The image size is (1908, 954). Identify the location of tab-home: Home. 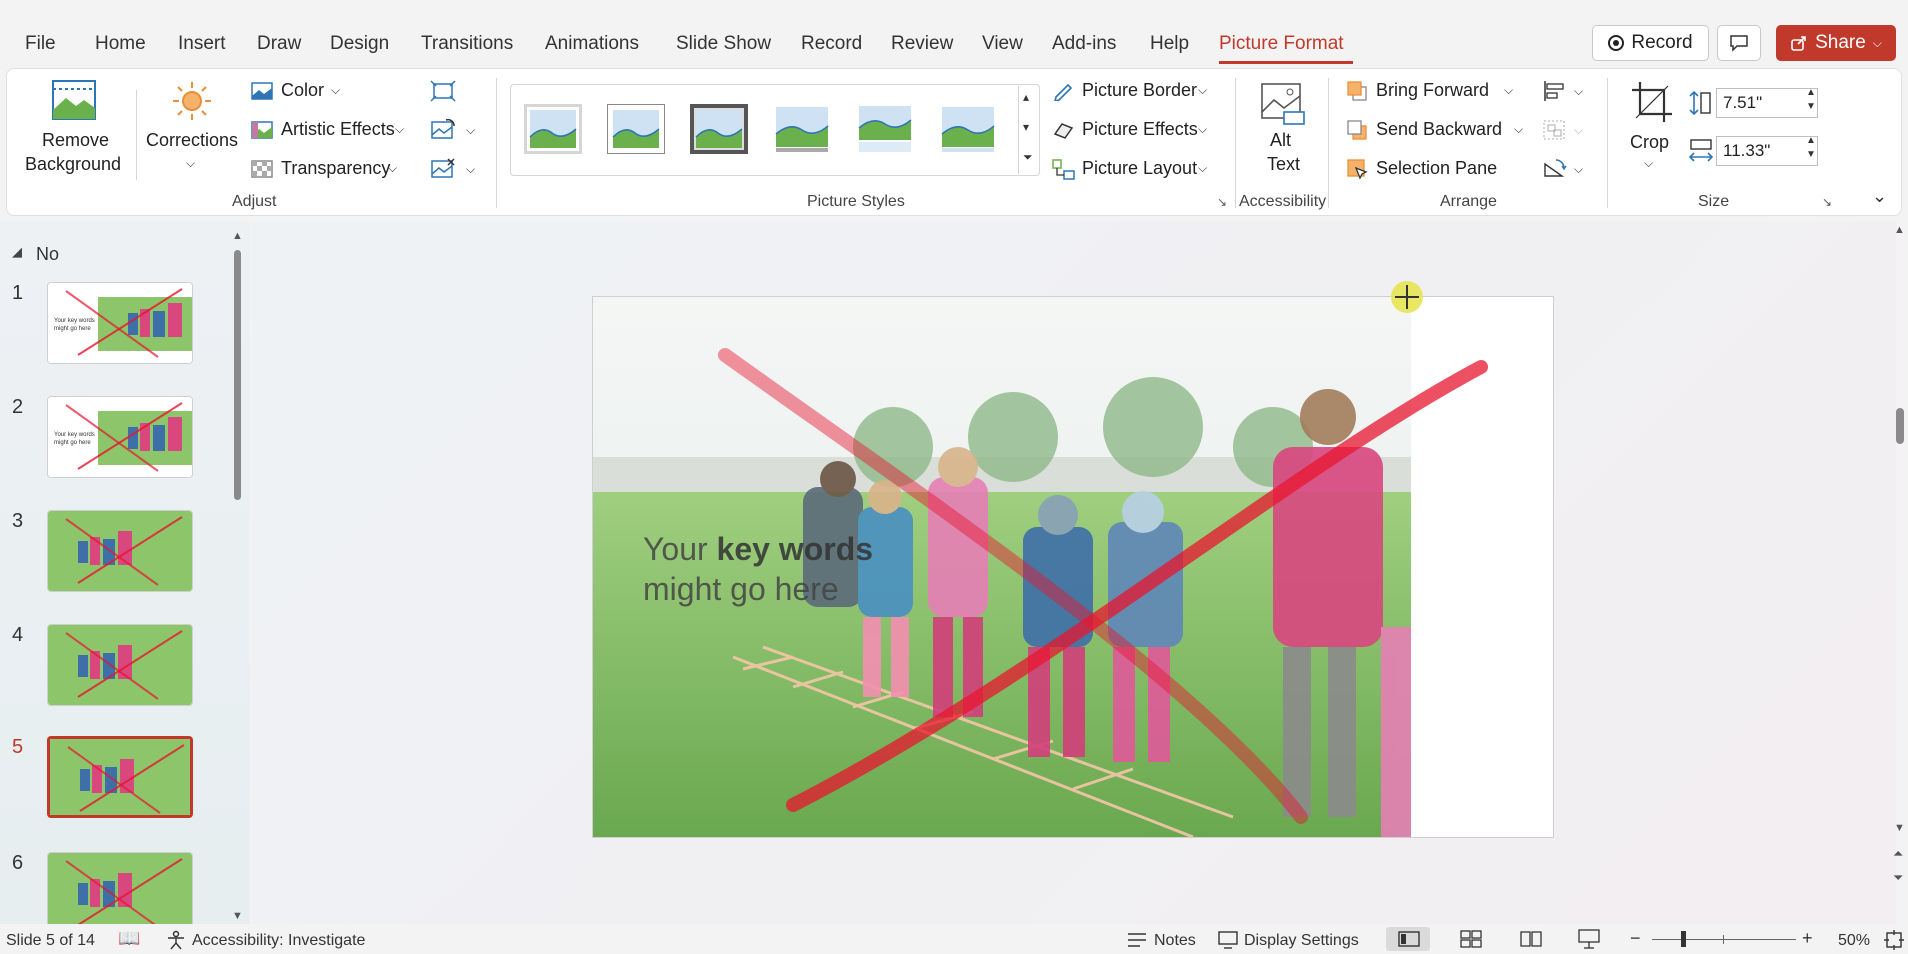
(120, 44).